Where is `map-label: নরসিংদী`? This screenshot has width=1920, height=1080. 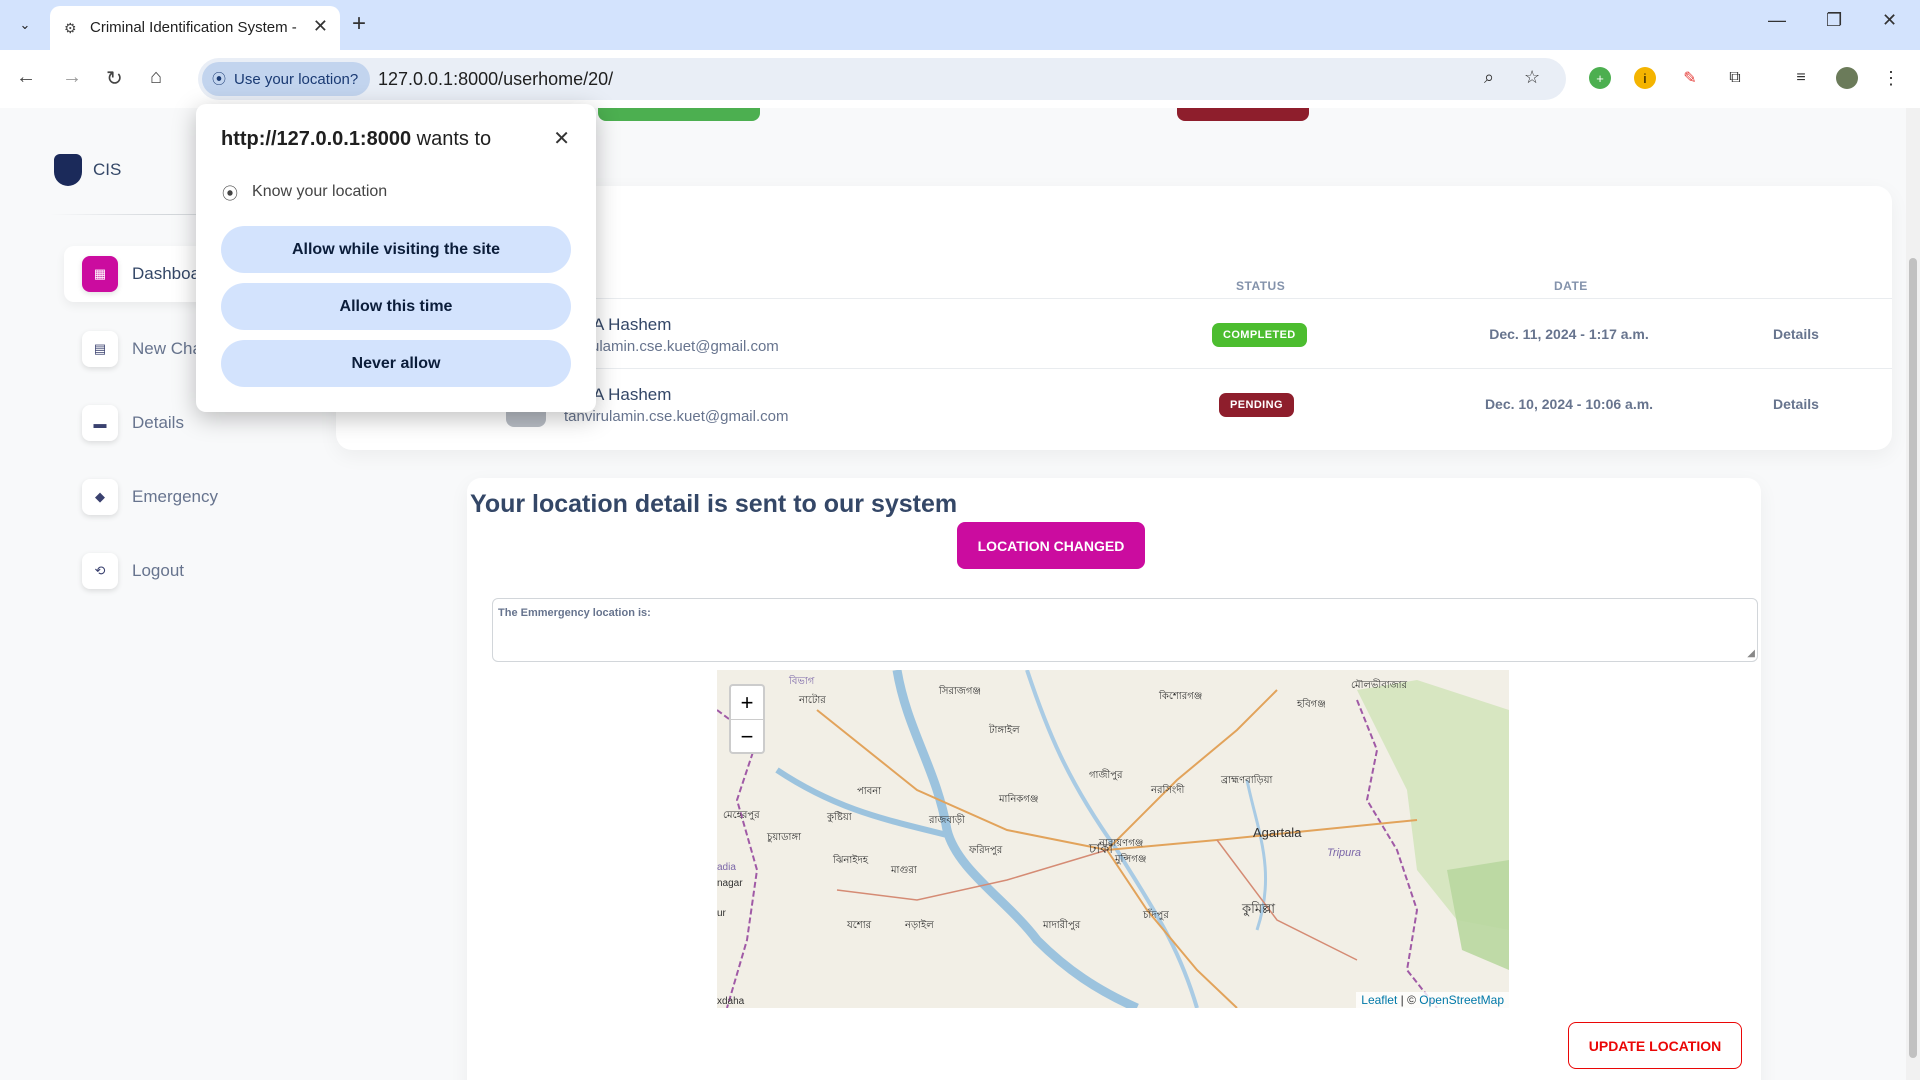
map-label: নরসিংদী is located at coordinates (1167, 789).